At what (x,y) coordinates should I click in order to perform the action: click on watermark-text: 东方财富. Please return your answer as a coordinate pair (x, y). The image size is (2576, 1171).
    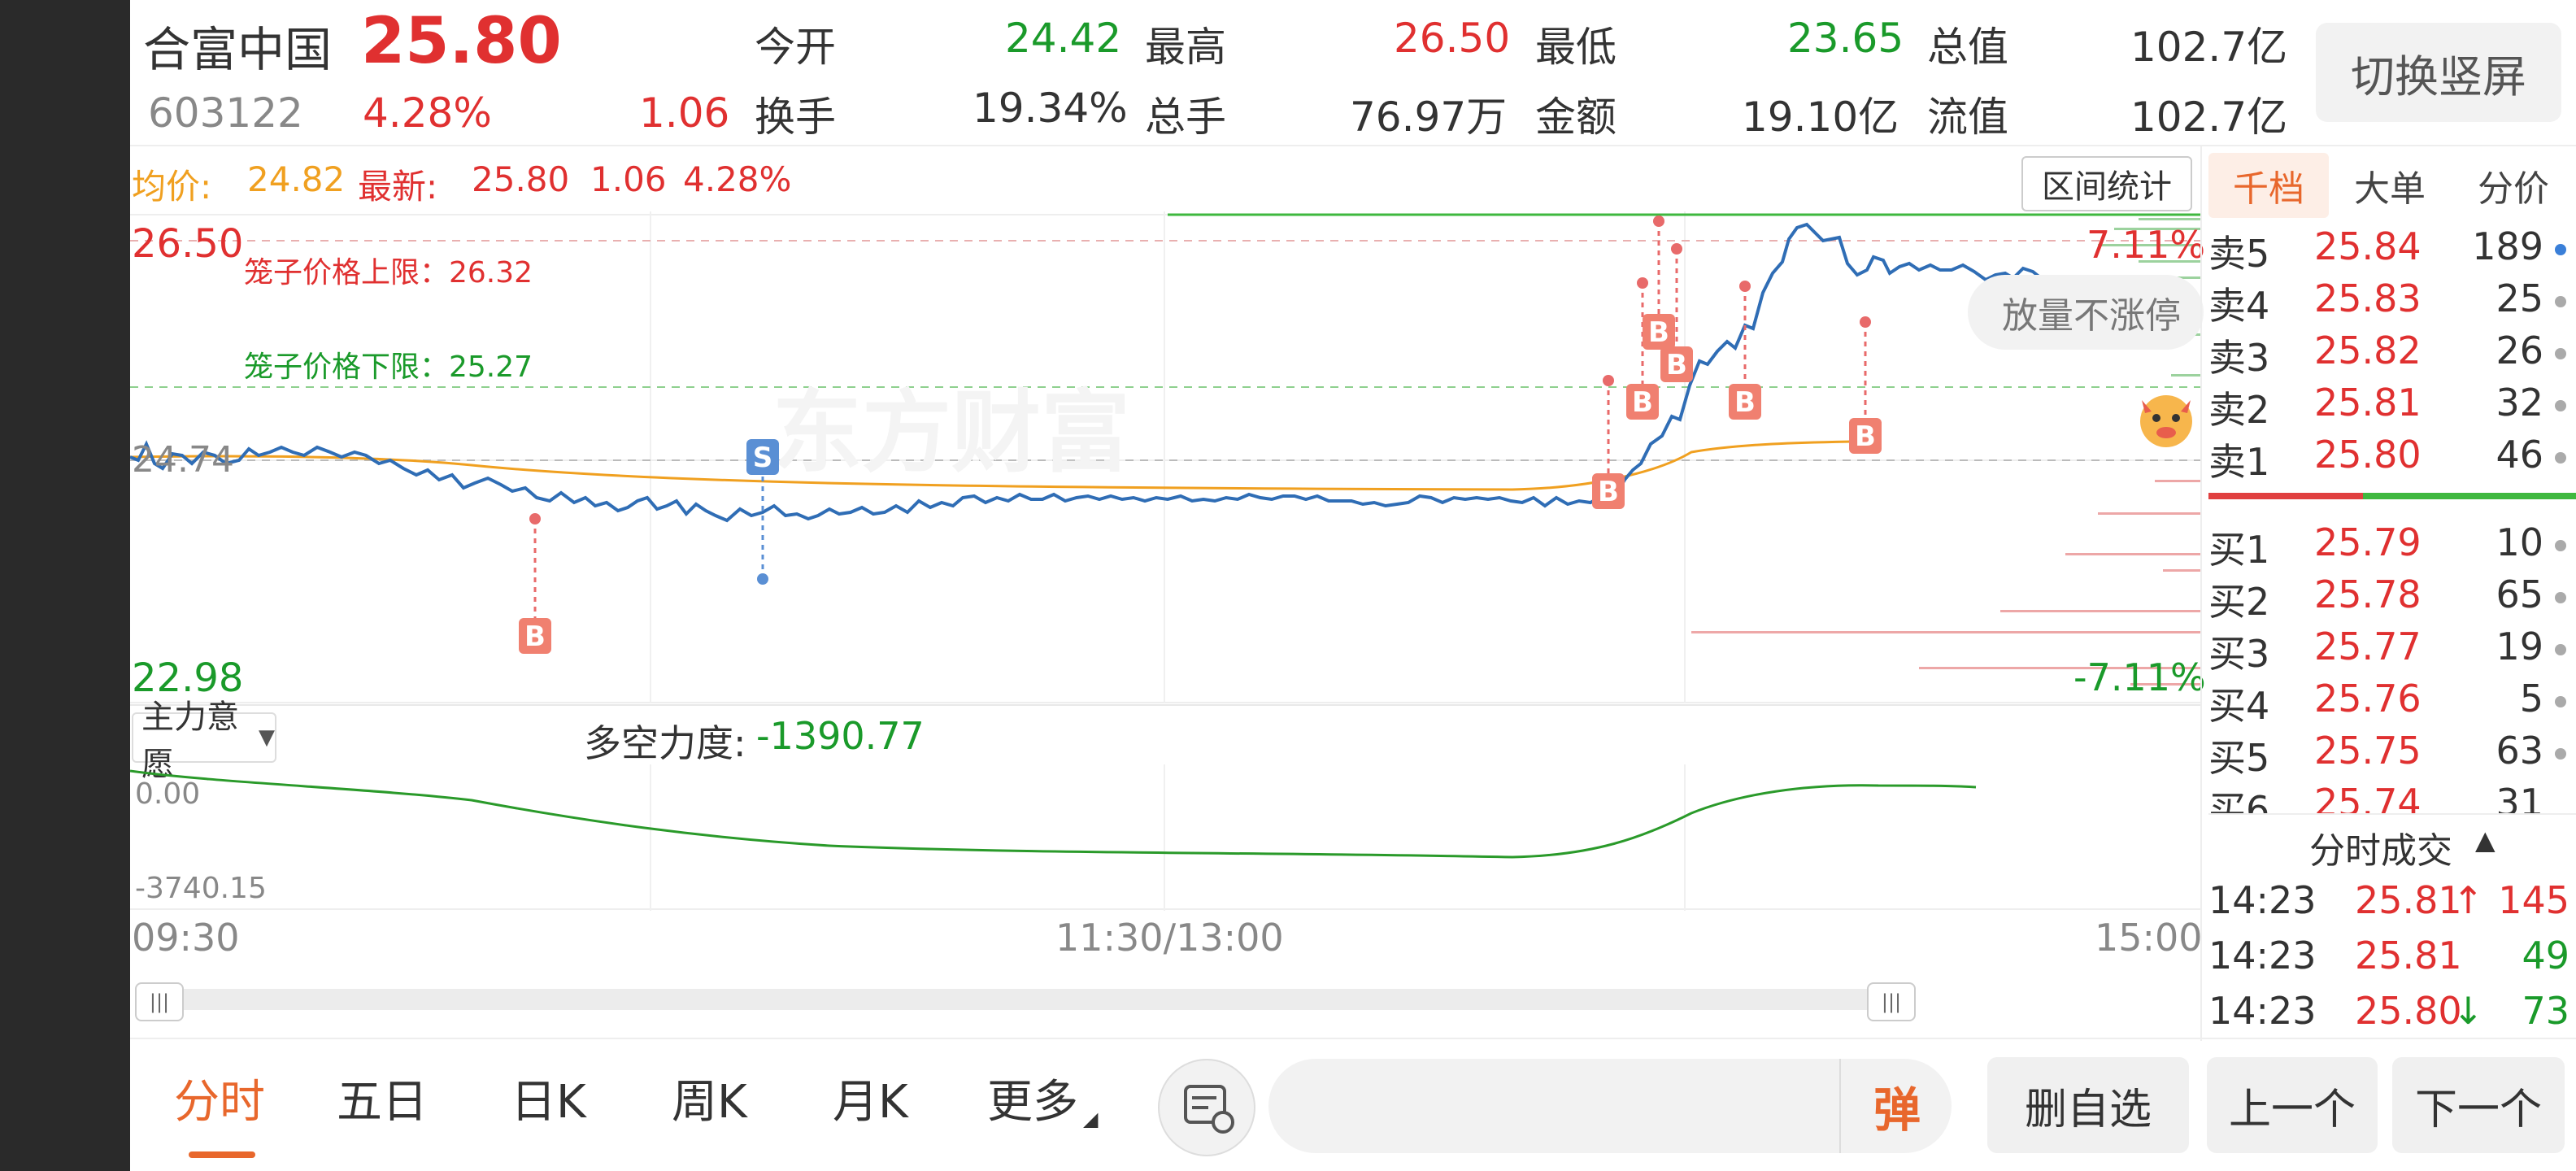
    Looking at the image, I should click on (951, 433).